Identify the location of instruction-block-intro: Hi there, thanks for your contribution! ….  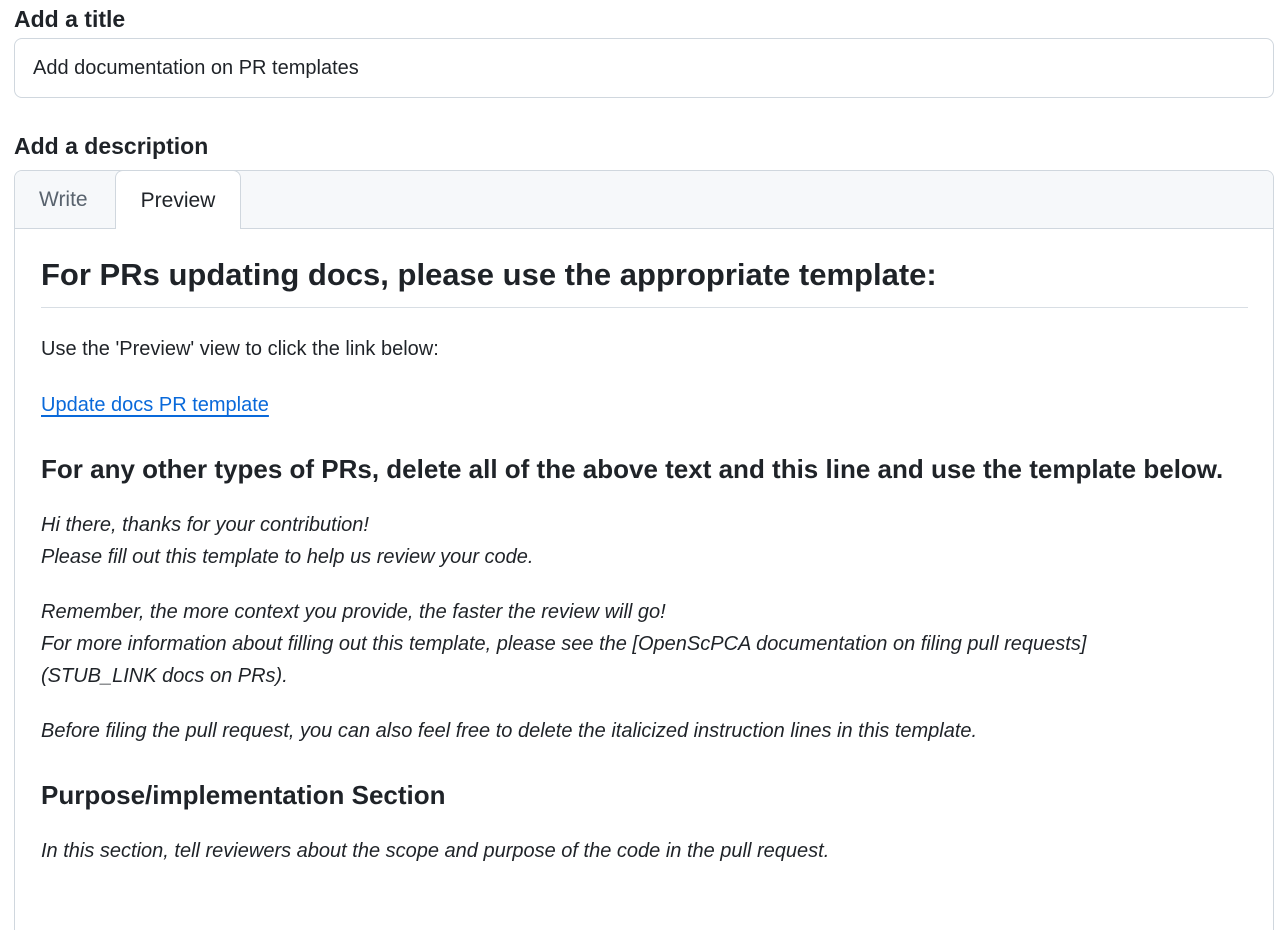
(644, 541).